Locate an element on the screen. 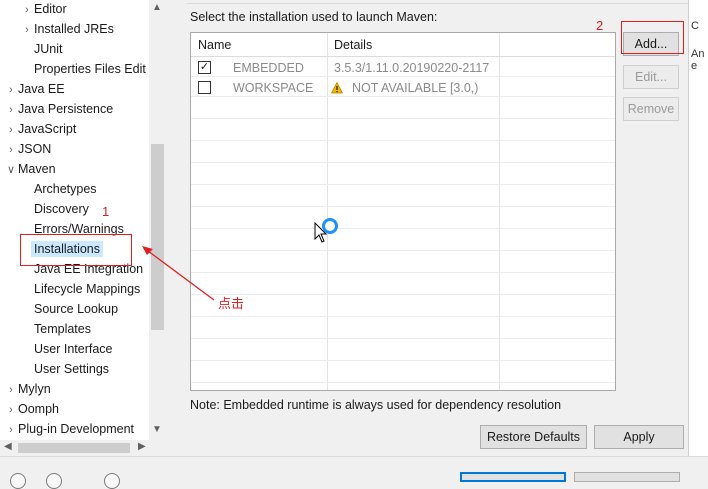 This screenshot has width=708, height=489. tree-item-label: Properties Files Edit is located at coordinates (90, 69).